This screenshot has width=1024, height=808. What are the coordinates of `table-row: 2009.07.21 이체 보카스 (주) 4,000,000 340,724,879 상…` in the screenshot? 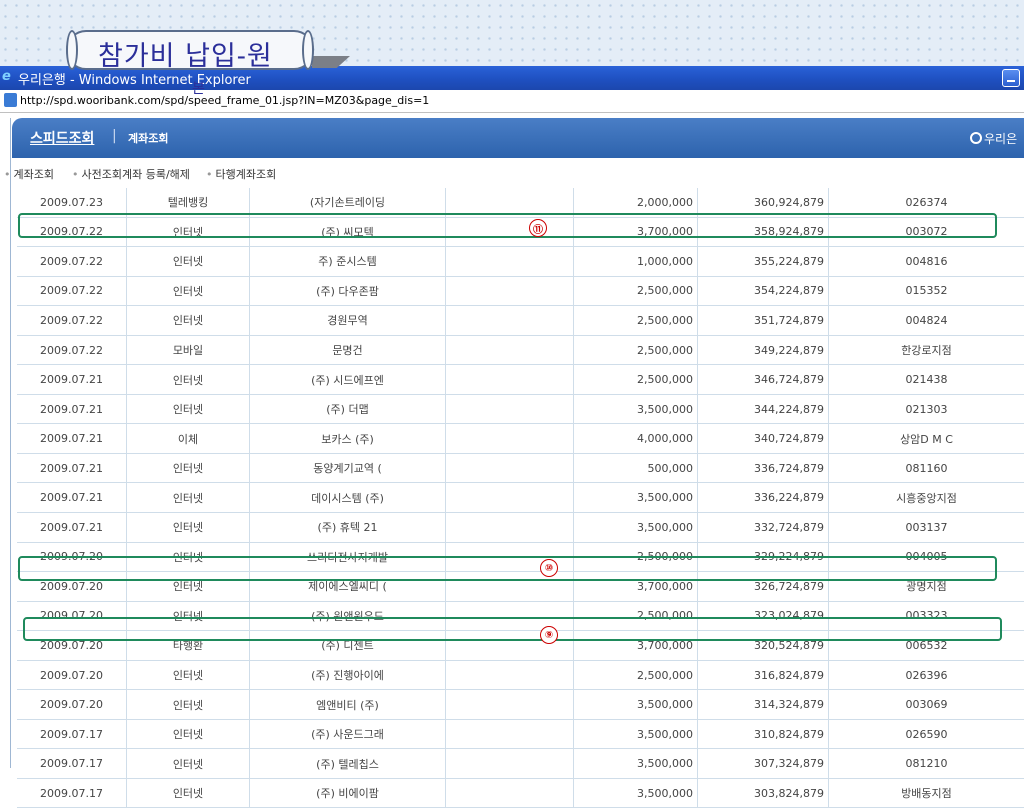 It's located at (520, 439).